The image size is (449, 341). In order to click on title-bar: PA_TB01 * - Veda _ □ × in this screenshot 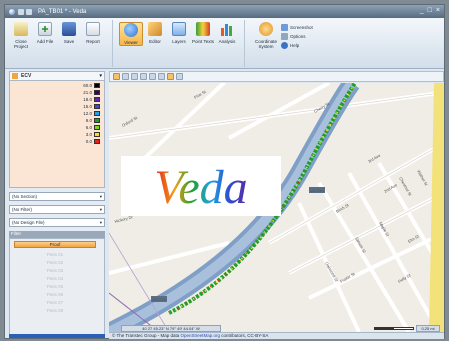, I will do `click(224, 11)`.